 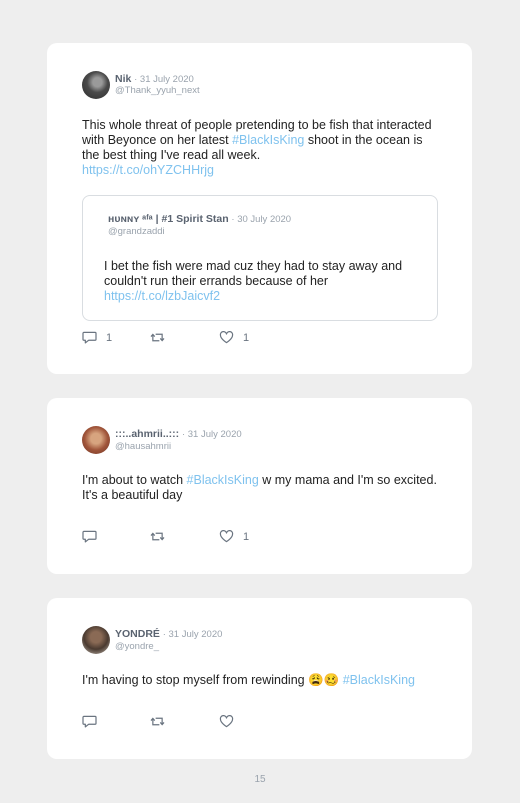 I want to click on page-number: 15, so click(x=260, y=779).